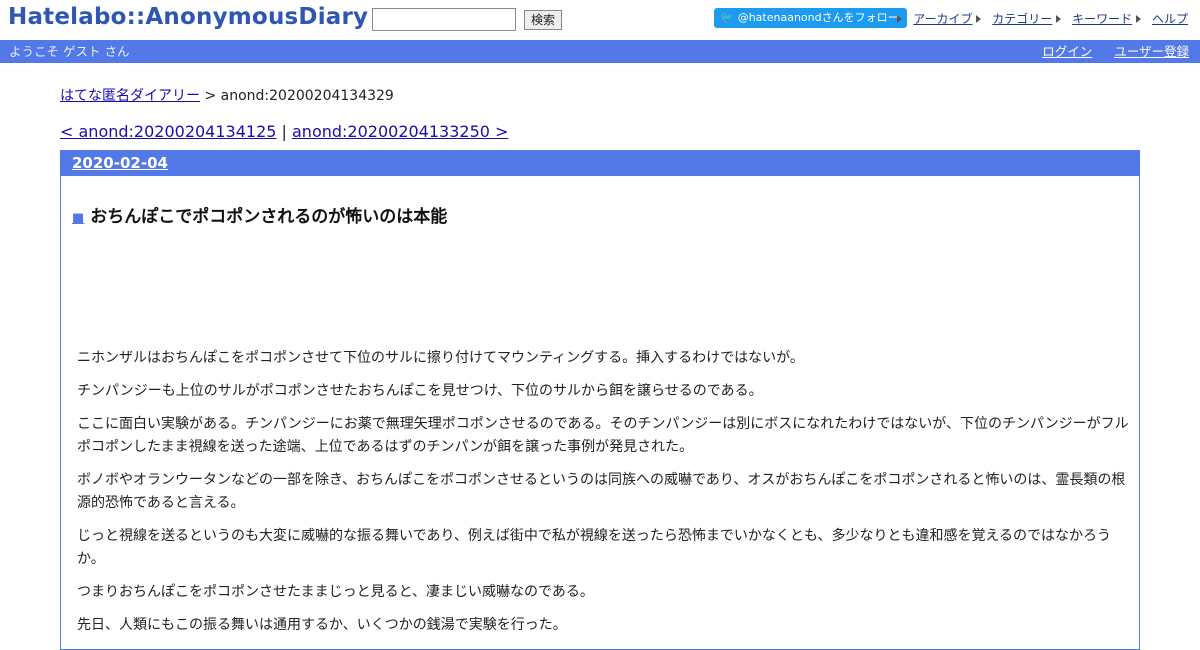 This screenshot has height=650, width=1200. What do you see at coordinates (78, 218) in the screenshot?
I see `entry-permalink-icon: ■` at bounding box center [78, 218].